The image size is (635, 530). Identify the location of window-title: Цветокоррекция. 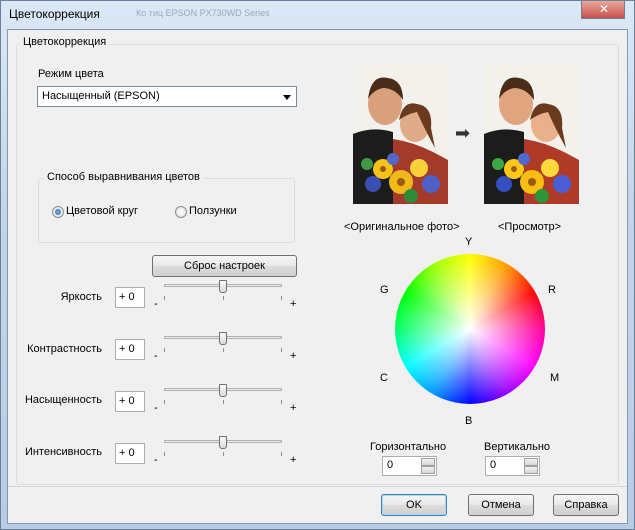
(54, 14).